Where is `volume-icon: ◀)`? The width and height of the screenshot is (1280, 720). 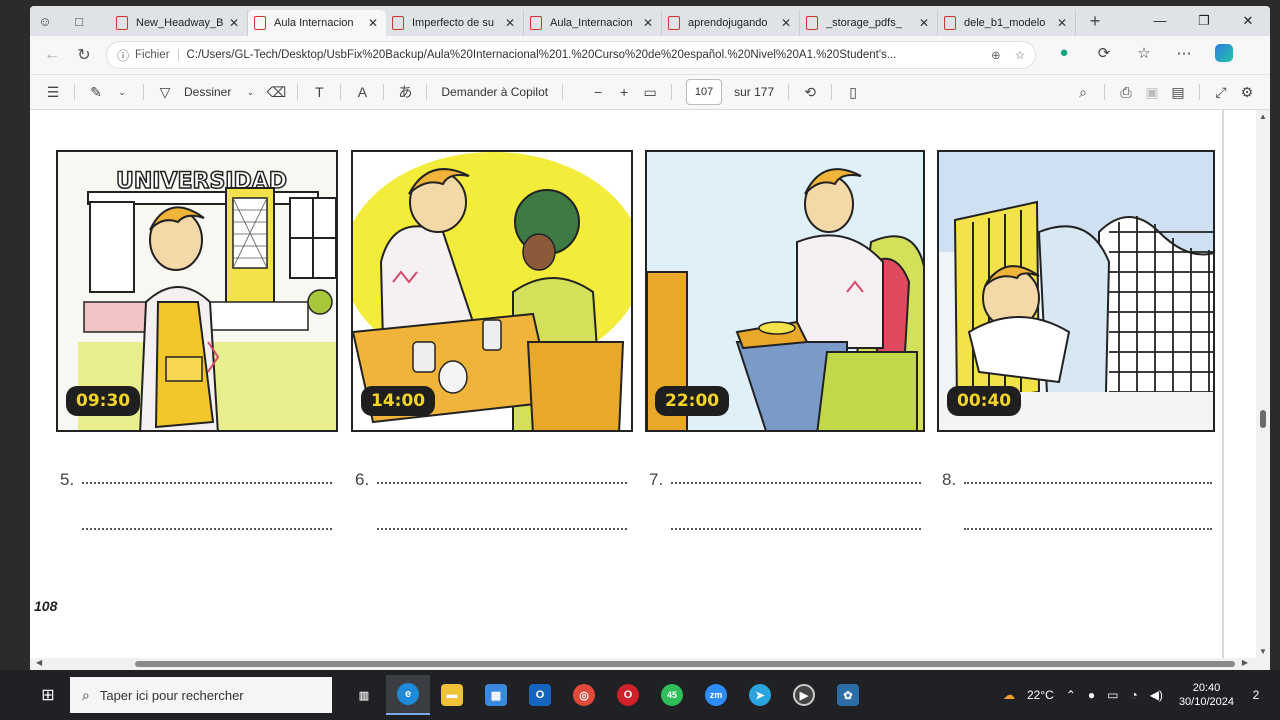 volume-icon: ◀) is located at coordinates (1156, 695).